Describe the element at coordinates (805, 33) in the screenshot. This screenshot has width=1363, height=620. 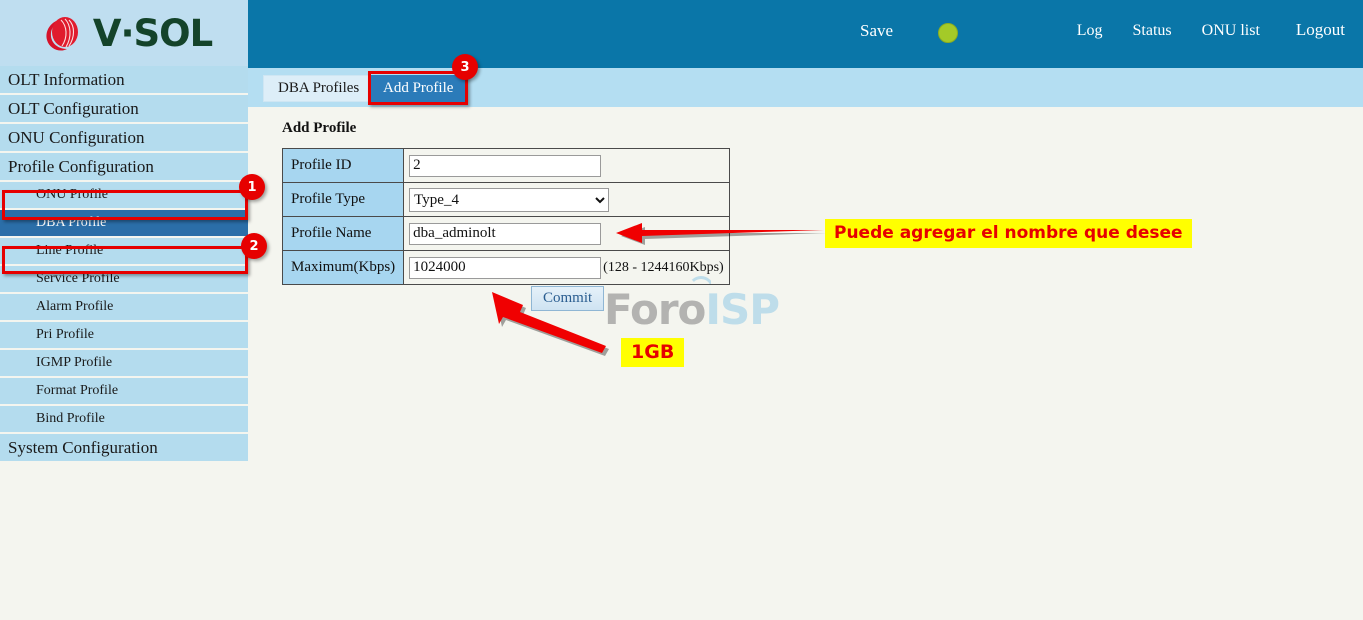
I see `top-header-bar: Save Log Status ONU list Logout` at that location.